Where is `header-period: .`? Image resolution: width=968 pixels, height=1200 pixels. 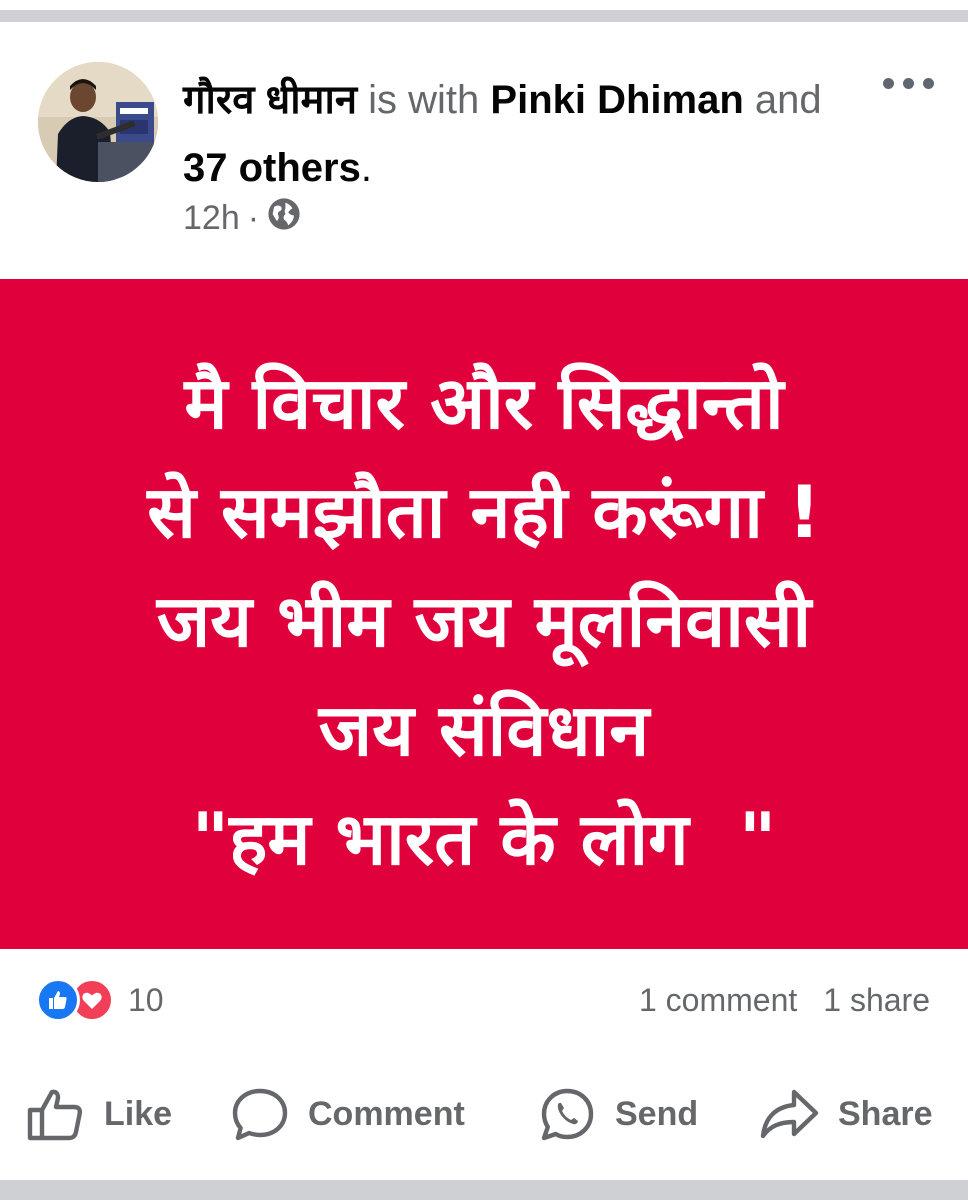 header-period: . is located at coordinates (366, 168).